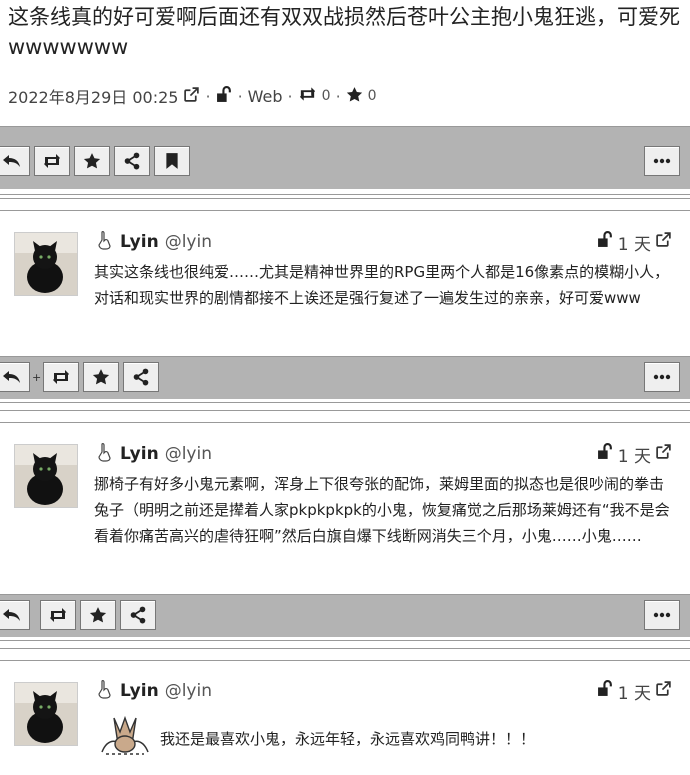  I want to click on status-meta: 2022年8月29日 00:25 · · Web · 0 · 0, so click(192, 96).